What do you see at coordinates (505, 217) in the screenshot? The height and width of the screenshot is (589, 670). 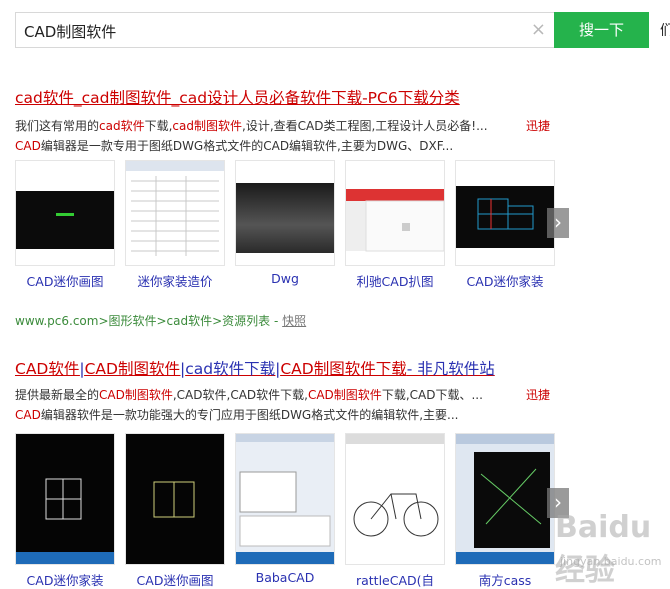 I see `cad-drawing-image` at bounding box center [505, 217].